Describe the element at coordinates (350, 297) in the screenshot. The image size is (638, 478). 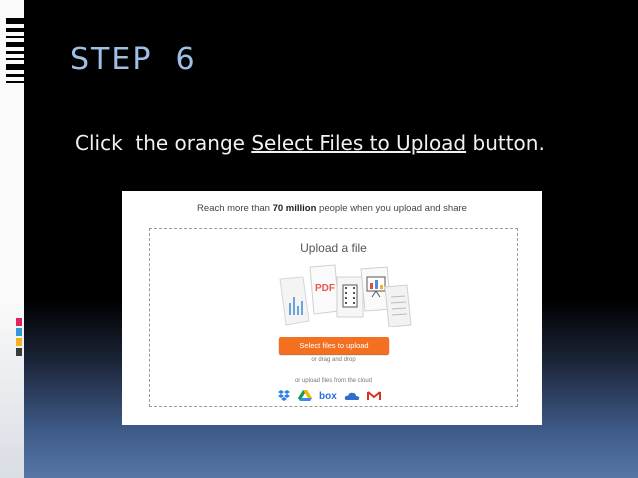
I see `video-file-icon` at that location.